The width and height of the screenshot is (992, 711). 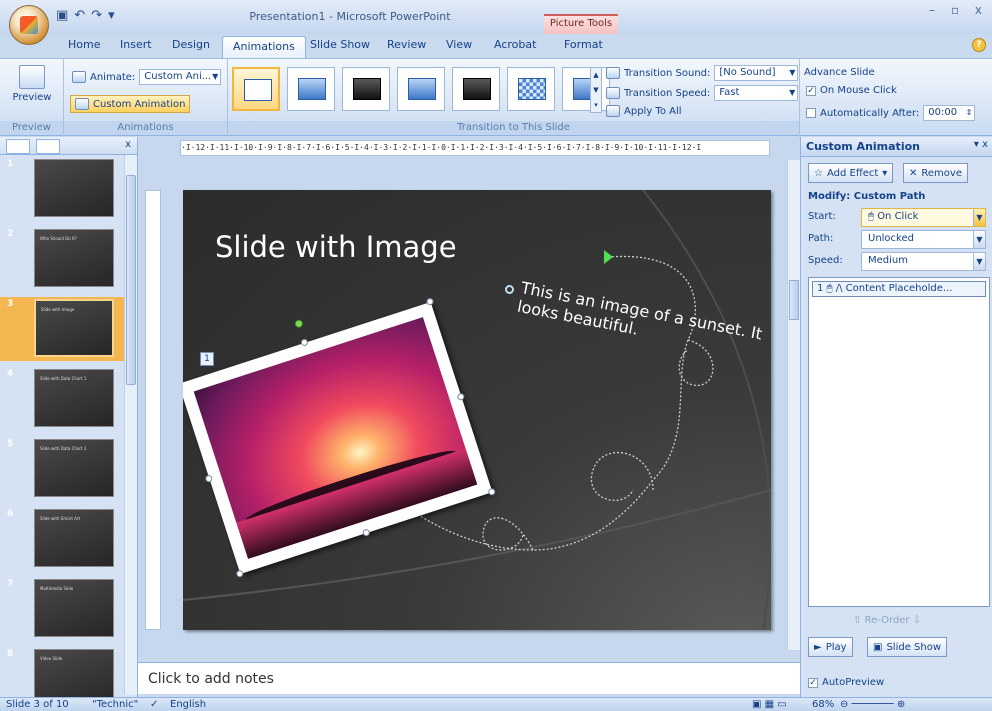 I want to click on slide-number: 3, so click(x=10, y=304).